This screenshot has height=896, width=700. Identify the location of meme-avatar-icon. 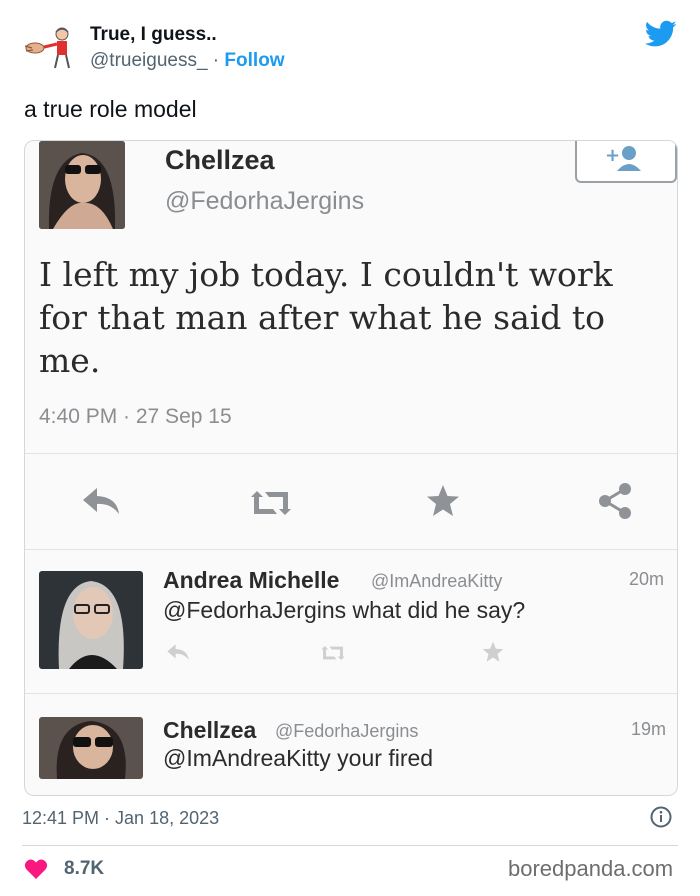
(47, 48).